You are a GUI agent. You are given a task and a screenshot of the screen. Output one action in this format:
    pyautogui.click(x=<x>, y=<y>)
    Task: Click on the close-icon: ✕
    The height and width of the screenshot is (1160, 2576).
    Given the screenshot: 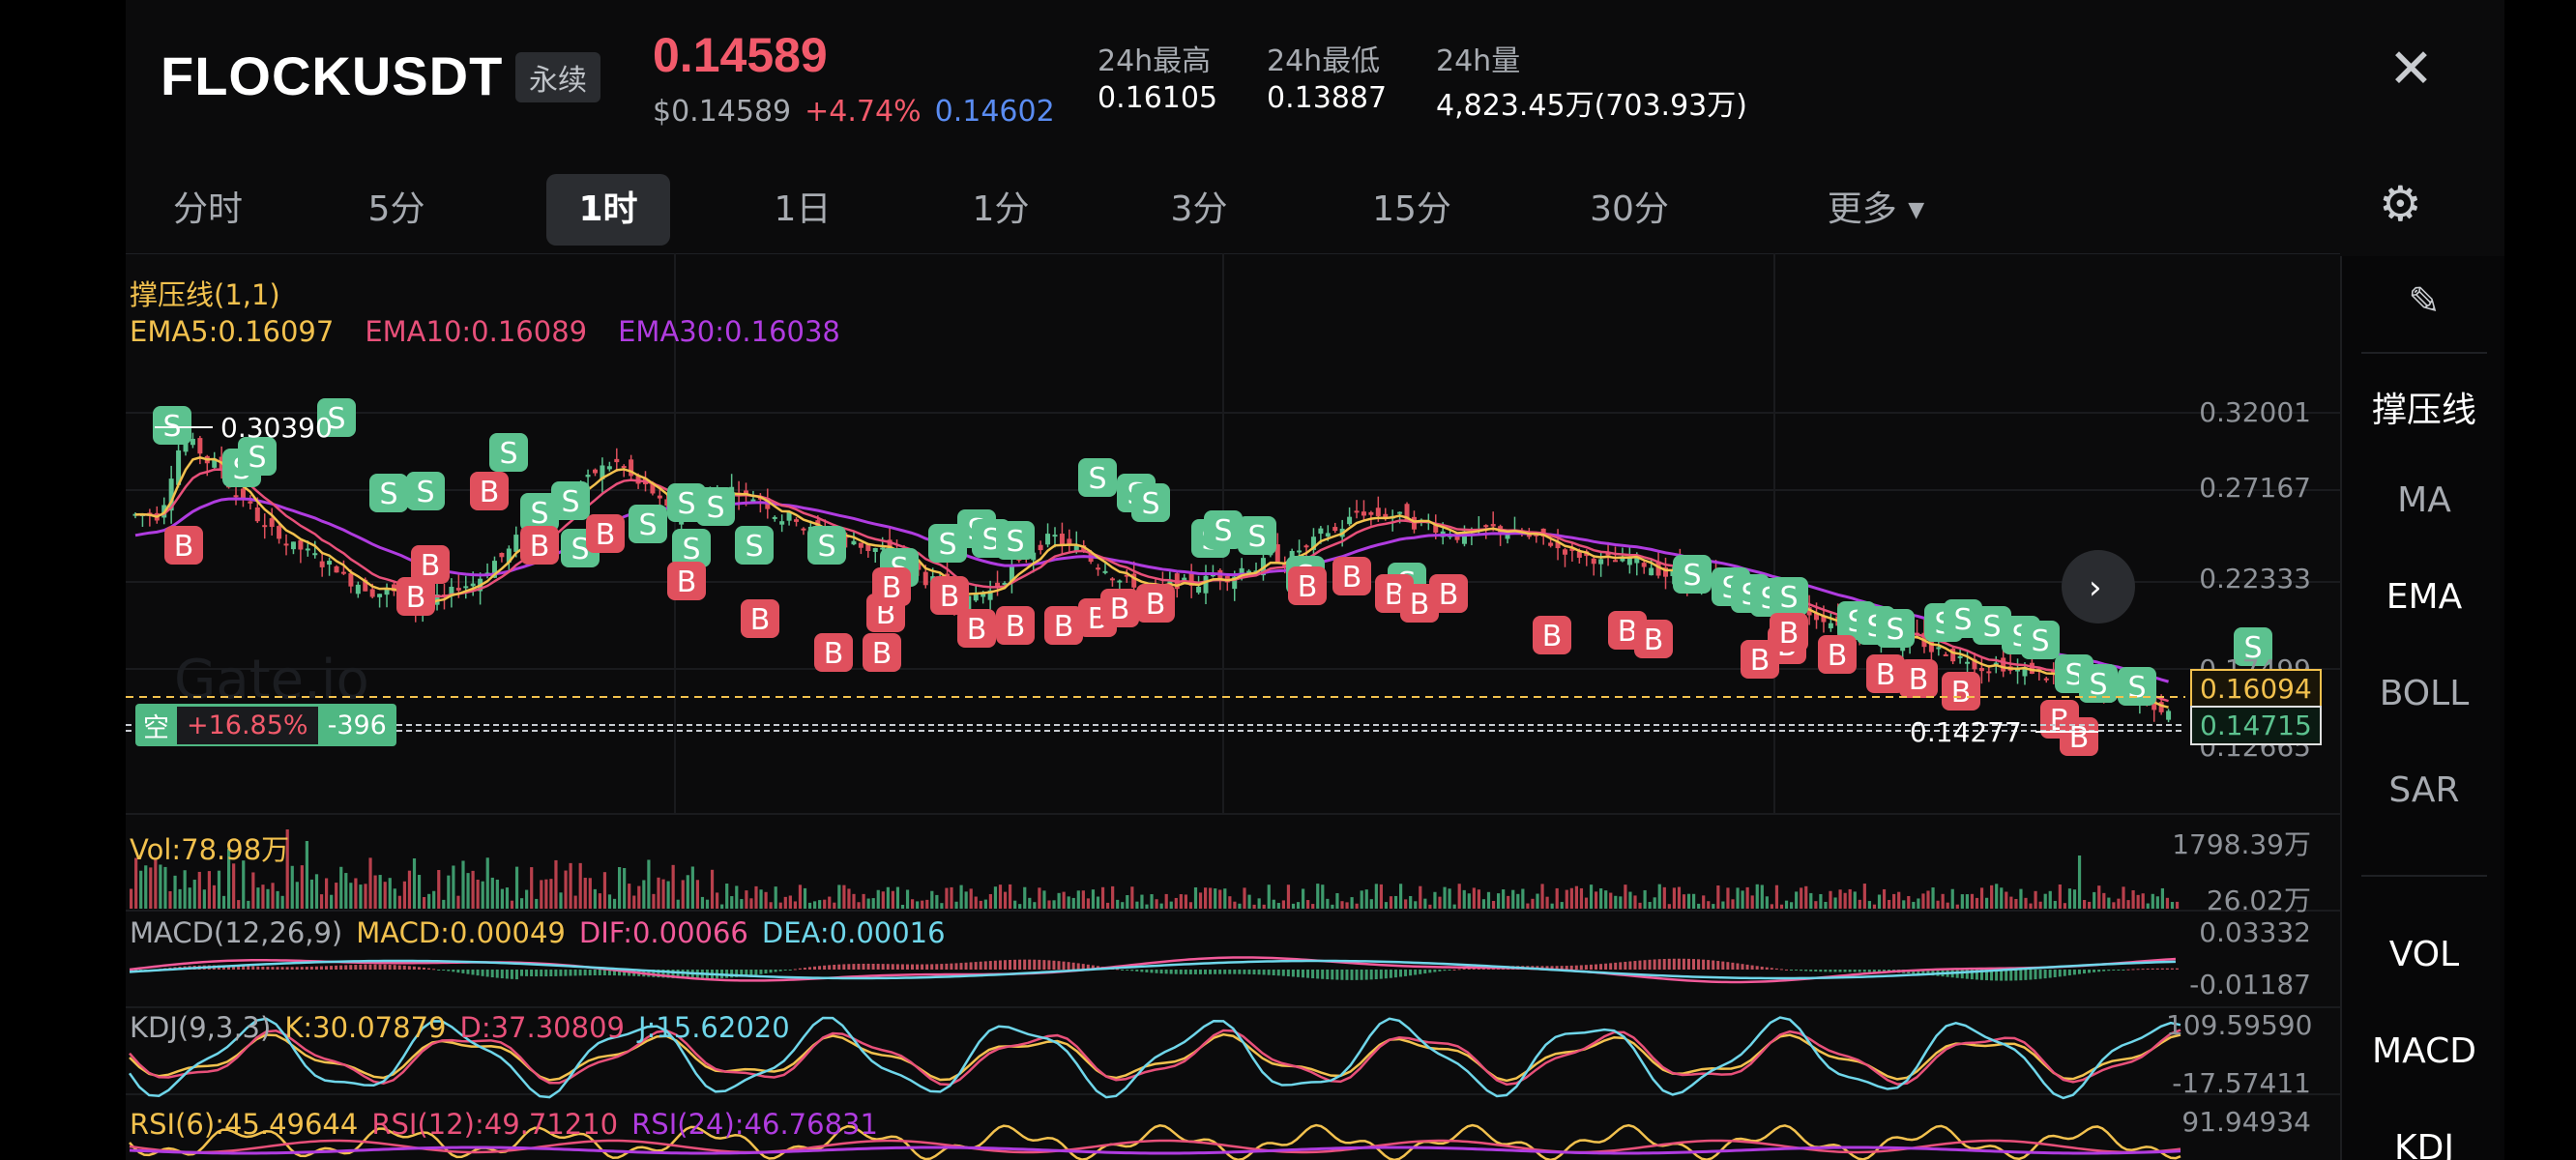 What is the action you would take?
    pyautogui.click(x=2411, y=70)
    